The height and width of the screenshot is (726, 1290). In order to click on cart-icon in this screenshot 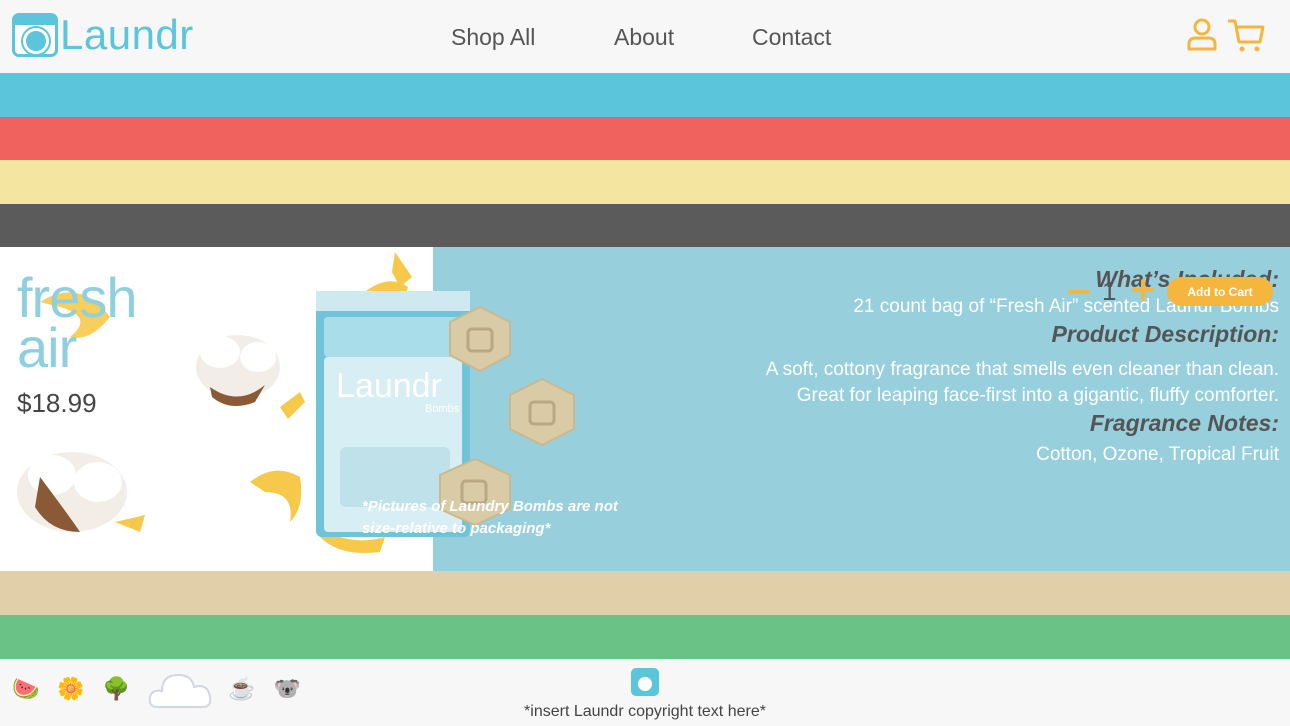, I will do `click(1247, 36)`.